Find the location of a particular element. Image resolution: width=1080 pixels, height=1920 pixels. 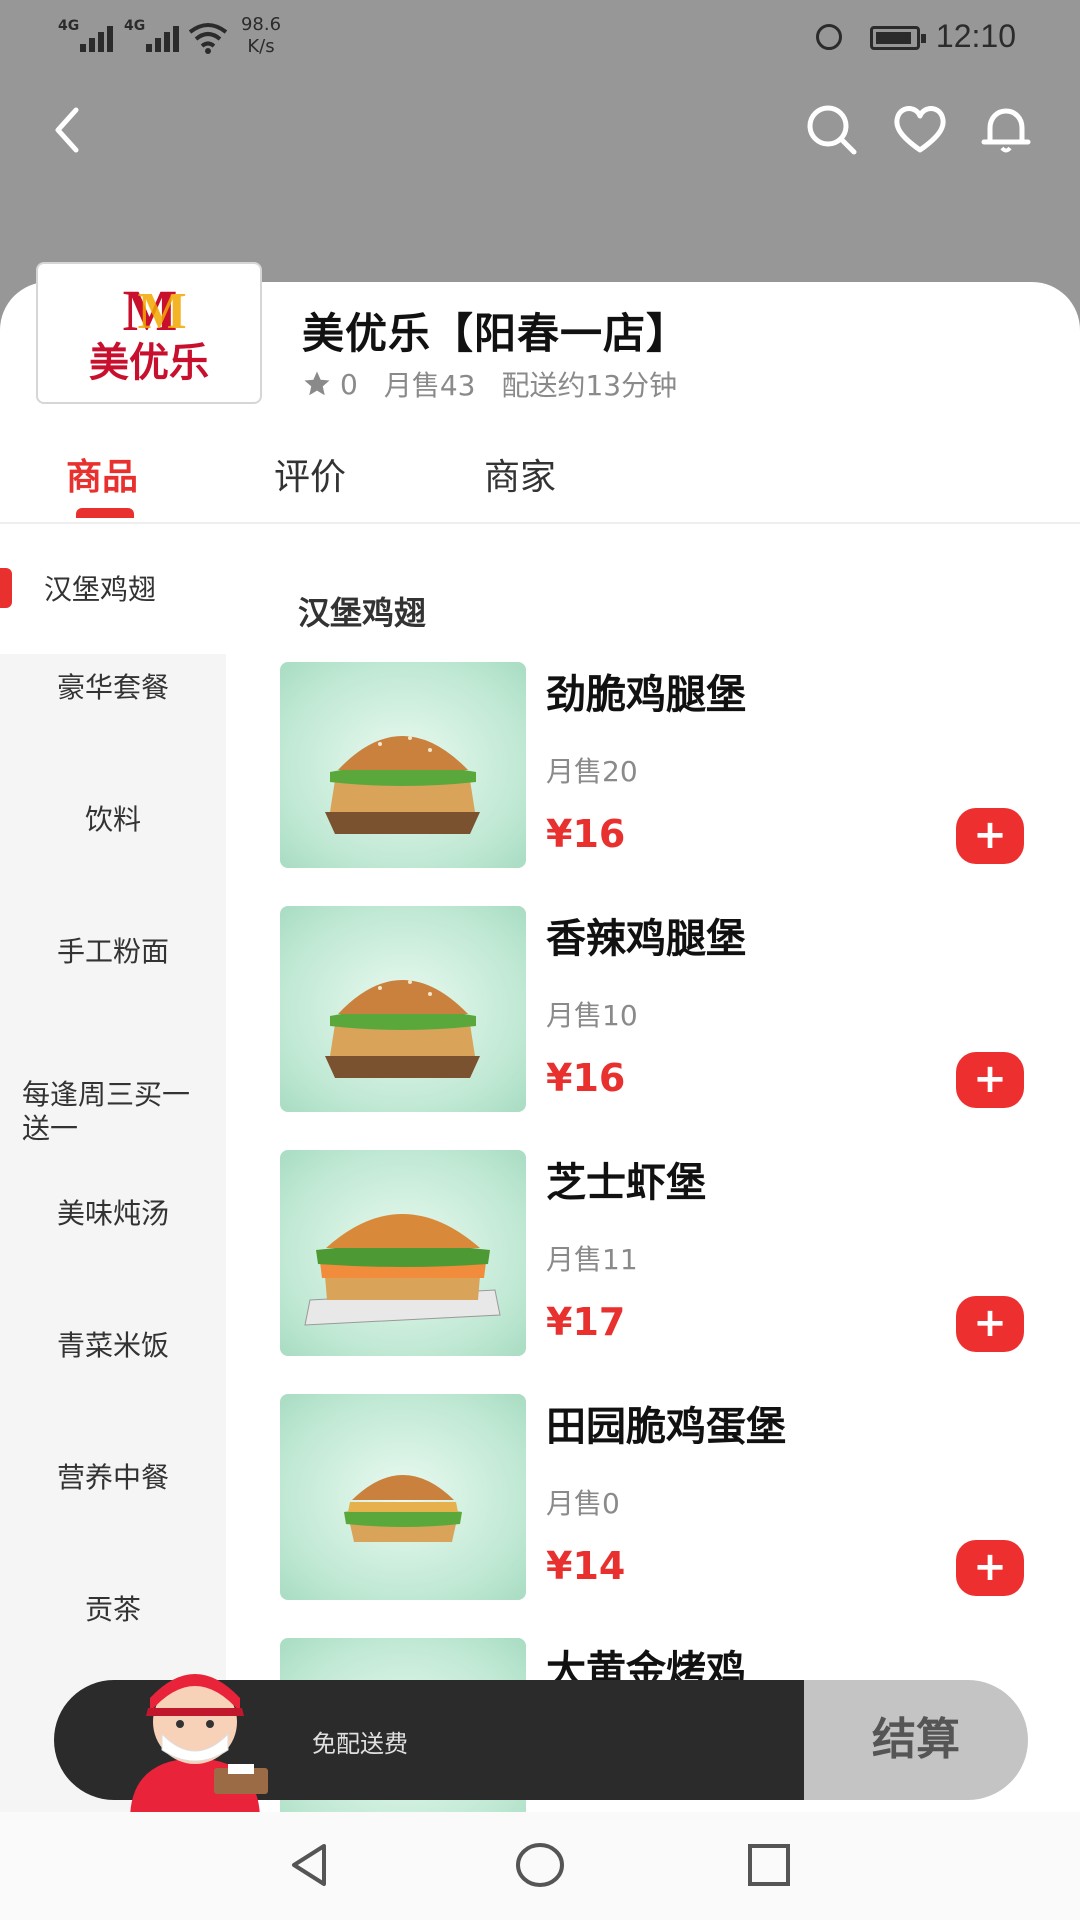

category-item-wednesday-promo: 每逢周三买一送一 is located at coordinates (101, 1112).